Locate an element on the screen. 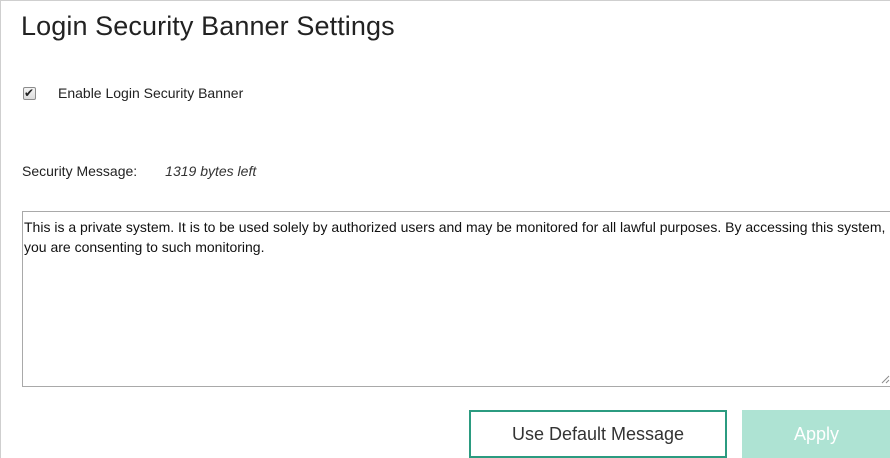 The image size is (890, 458). check-icon: ✔ is located at coordinates (29, 92).